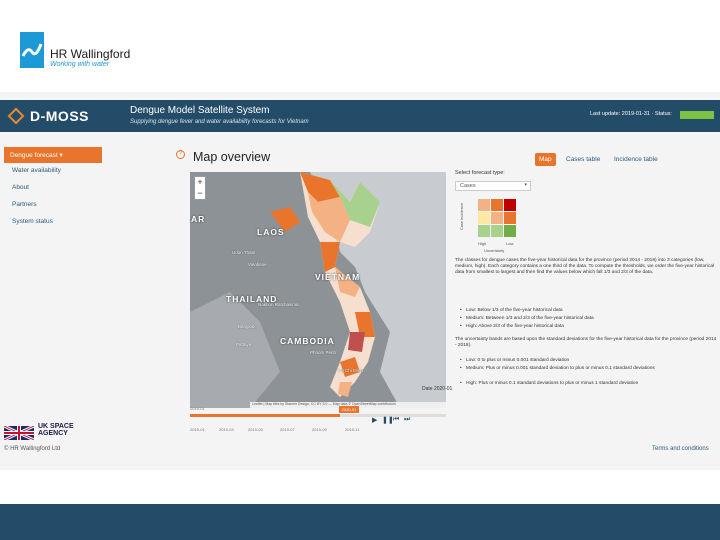 The height and width of the screenshot is (540, 720). I want to click on sidebar-item-system-status: System status, so click(54, 222).